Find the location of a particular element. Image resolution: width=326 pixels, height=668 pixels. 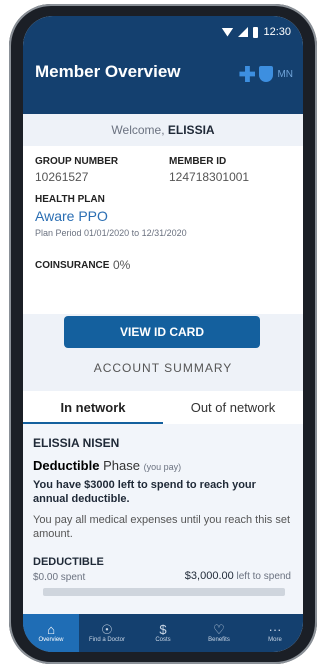

brand-logos: MN is located at coordinates (266, 74).